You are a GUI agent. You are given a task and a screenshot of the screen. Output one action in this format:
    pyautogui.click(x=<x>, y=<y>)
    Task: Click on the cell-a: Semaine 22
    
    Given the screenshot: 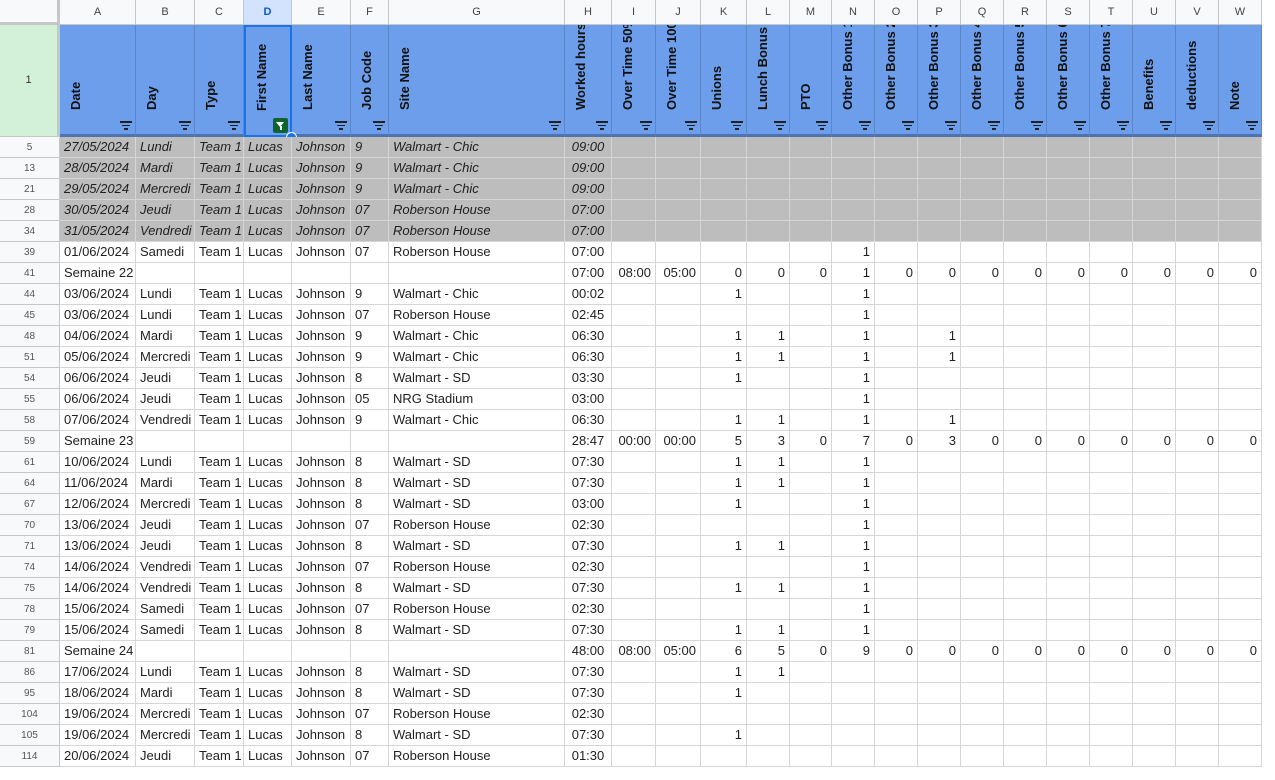 What is the action you would take?
    pyautogui.click(x=98, y=273)
    